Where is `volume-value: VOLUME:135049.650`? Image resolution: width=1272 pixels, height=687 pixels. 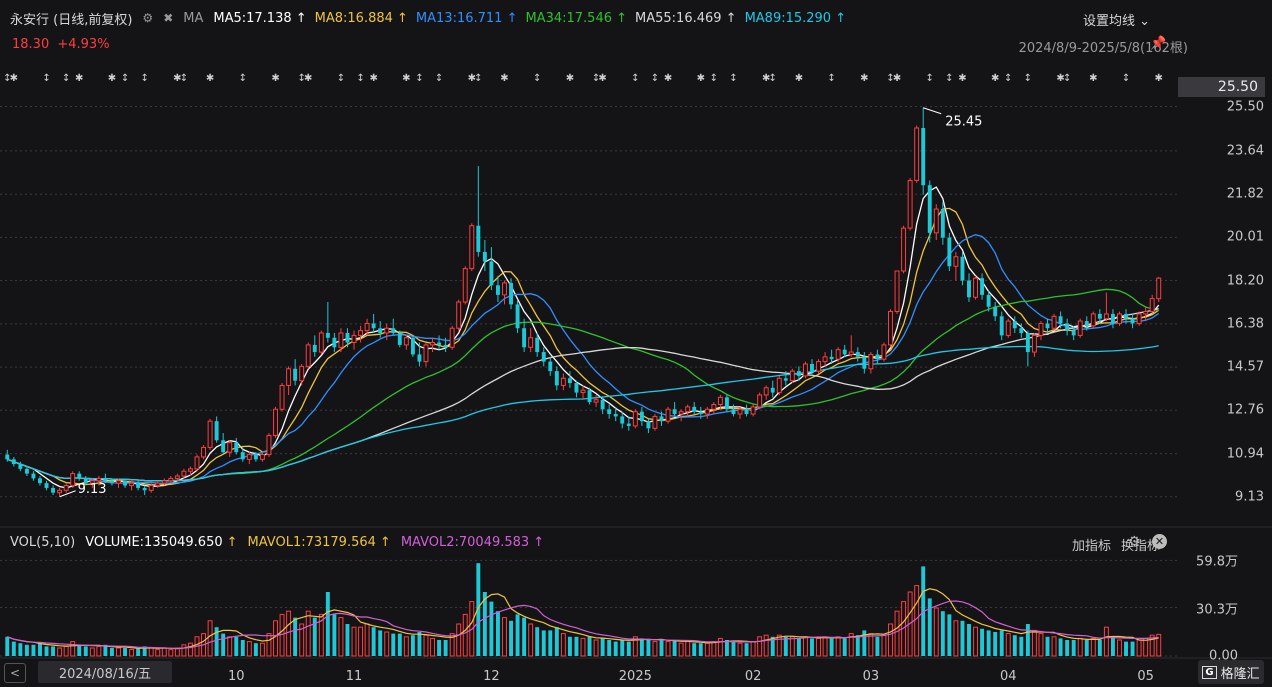 volume-value: VOLUME:135049.650 is located at coordinates (154, 542).